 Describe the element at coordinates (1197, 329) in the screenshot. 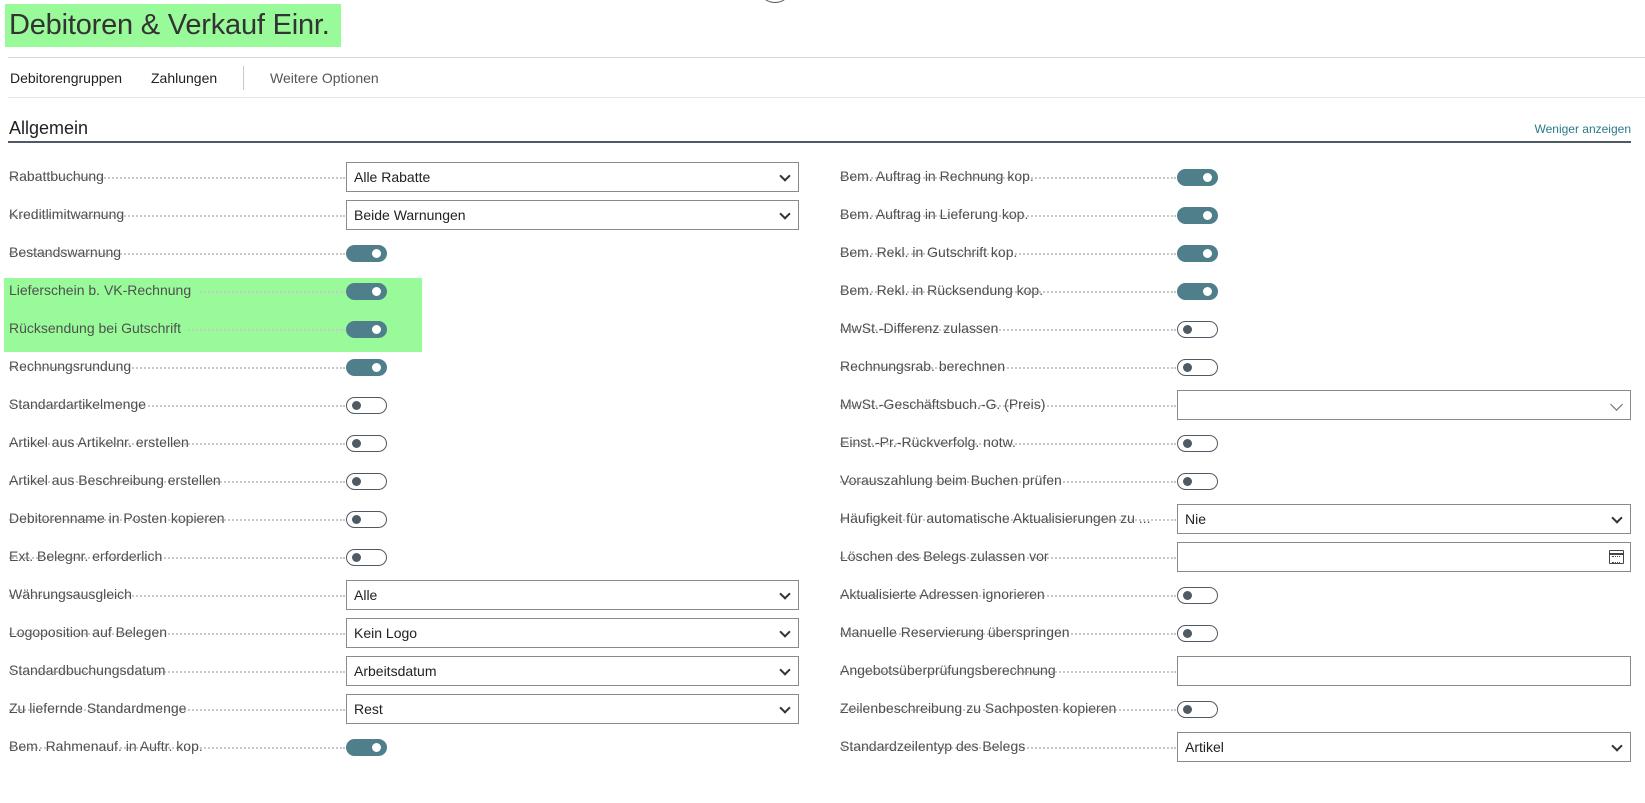

I see `toggle-mwst-differenz-zulassen` at that location.